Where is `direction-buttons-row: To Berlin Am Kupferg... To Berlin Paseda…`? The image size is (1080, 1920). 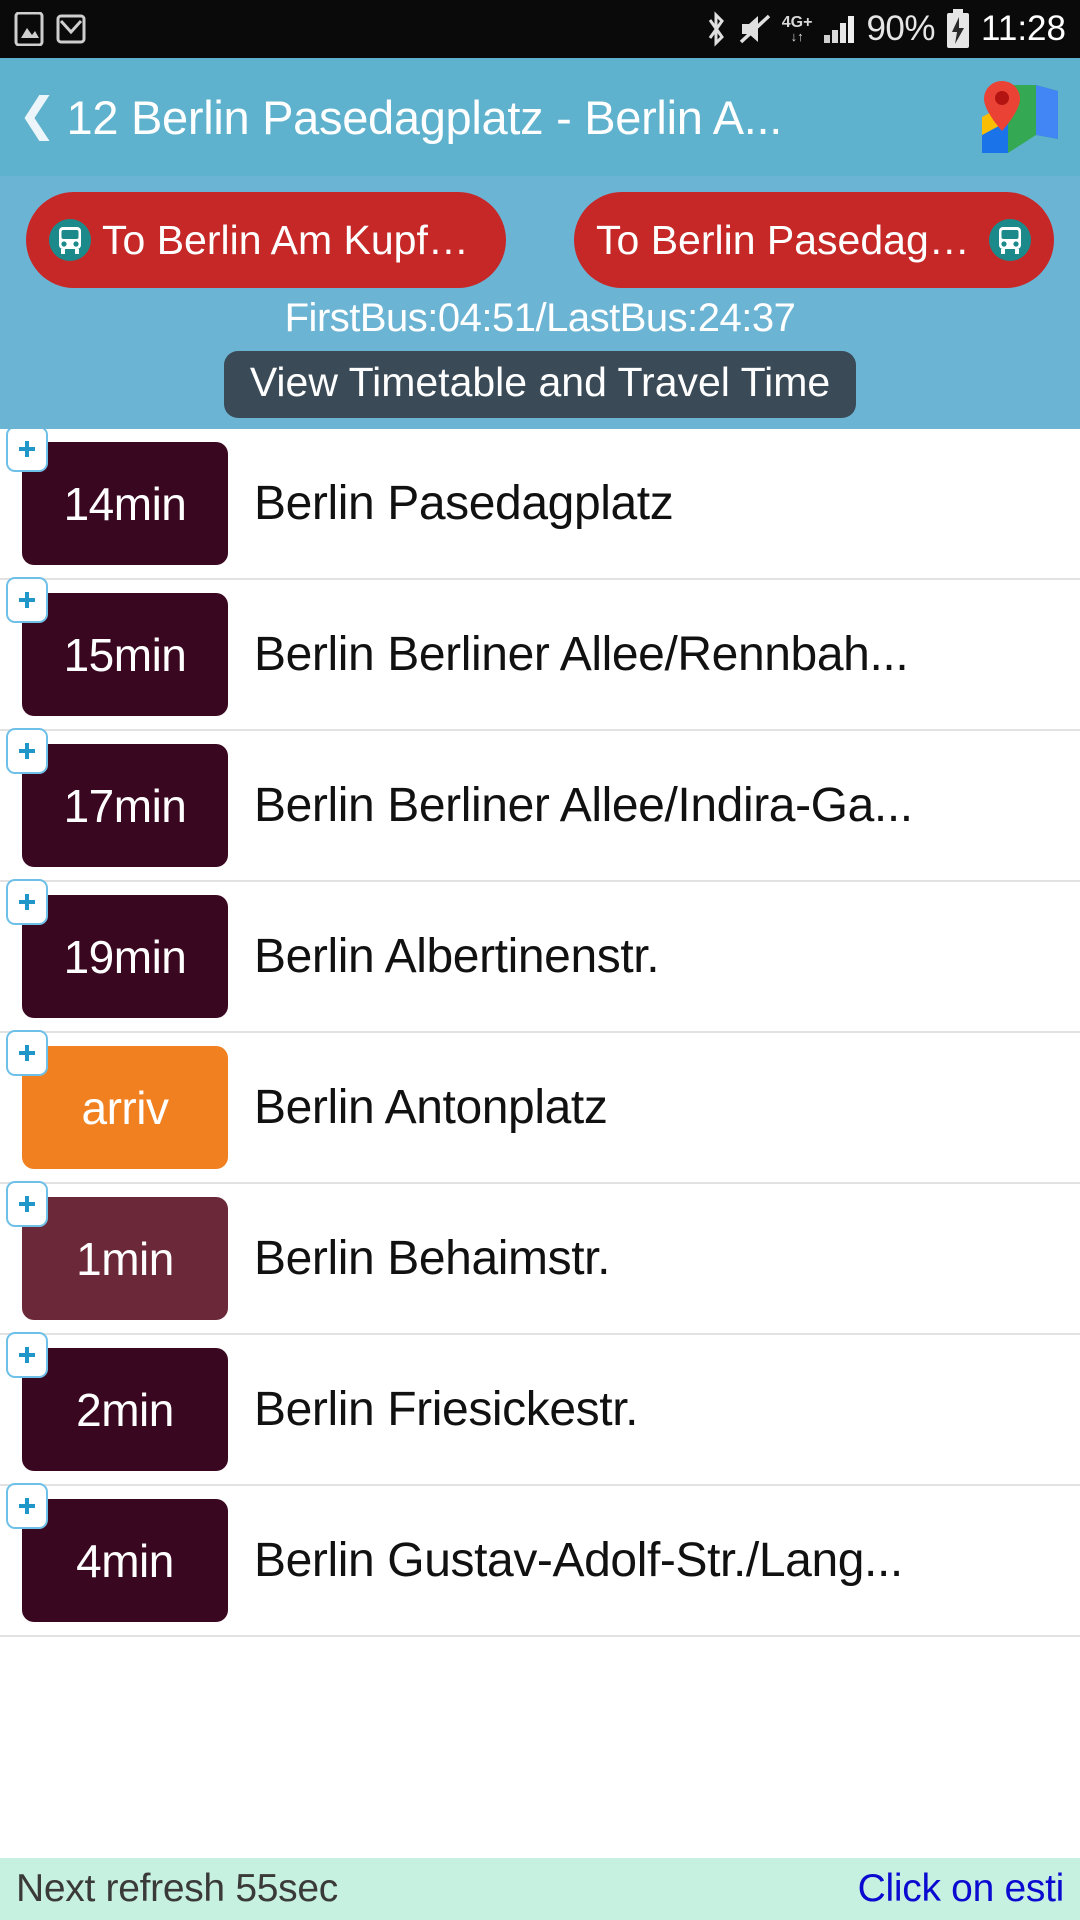
direction-buttons-row: To Berlin Am Kupferg... To Berlin Paseda… is located at coordinates (540, 240).